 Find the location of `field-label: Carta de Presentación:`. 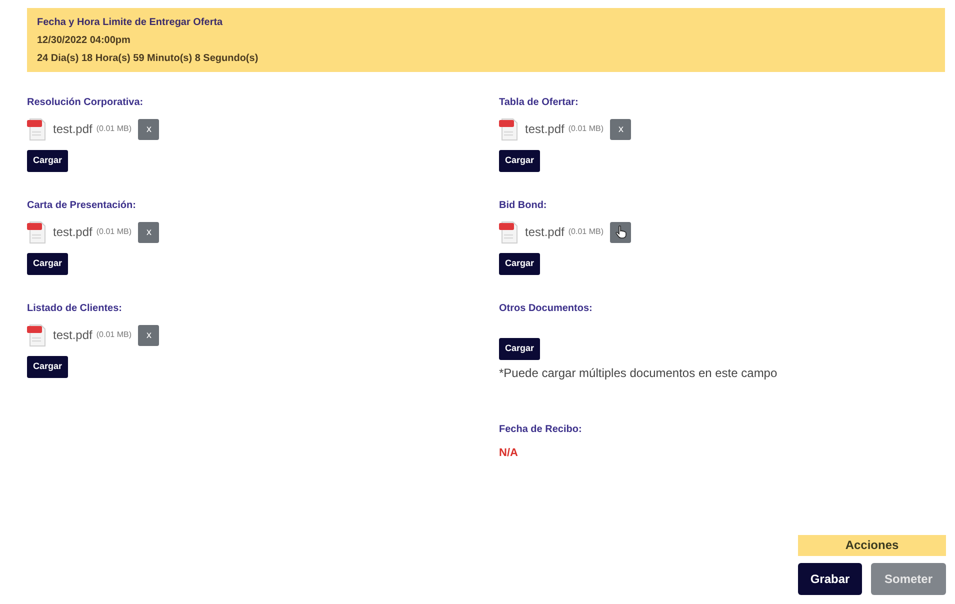

field-label: Carta de Presentación: is located at coordinates (81, 205).